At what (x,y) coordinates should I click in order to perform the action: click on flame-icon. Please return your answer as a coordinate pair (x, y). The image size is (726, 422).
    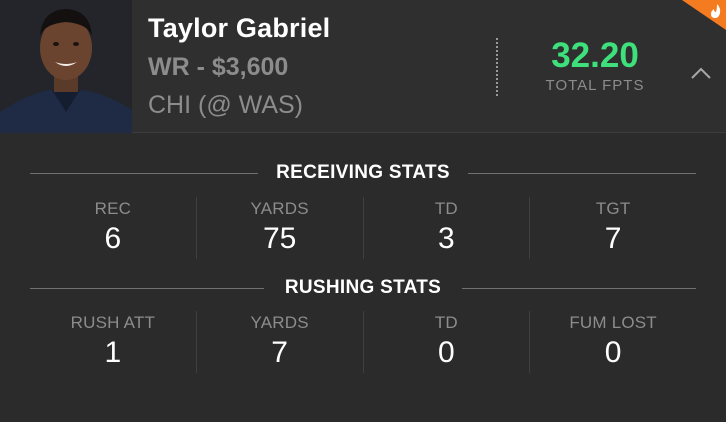
    Looking at the image, I should click on (704, 15).